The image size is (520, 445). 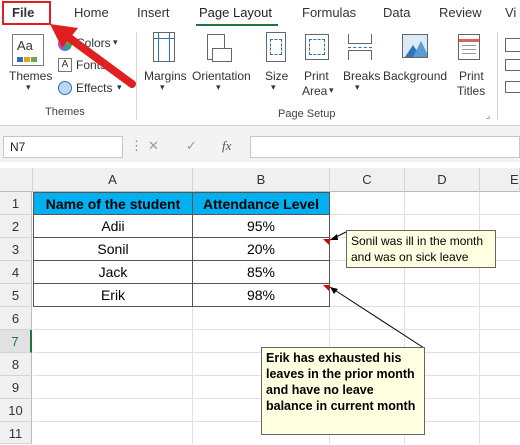 What do you see at coordinates (360, 47) in the screenshot?
I see `breaks-icon` at bounding box center [360, 47].